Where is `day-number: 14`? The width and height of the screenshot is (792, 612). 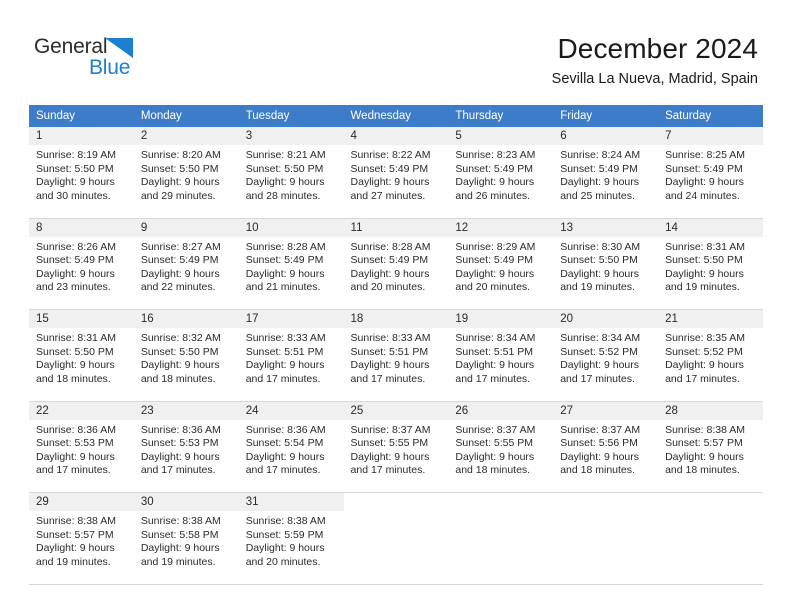 day-number: 14 is located at coordinates (710, 227).